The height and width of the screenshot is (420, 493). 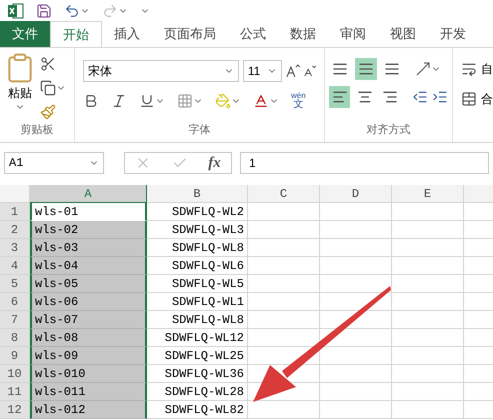 I want to click on row-header: 8, so click(x=15, y=338).